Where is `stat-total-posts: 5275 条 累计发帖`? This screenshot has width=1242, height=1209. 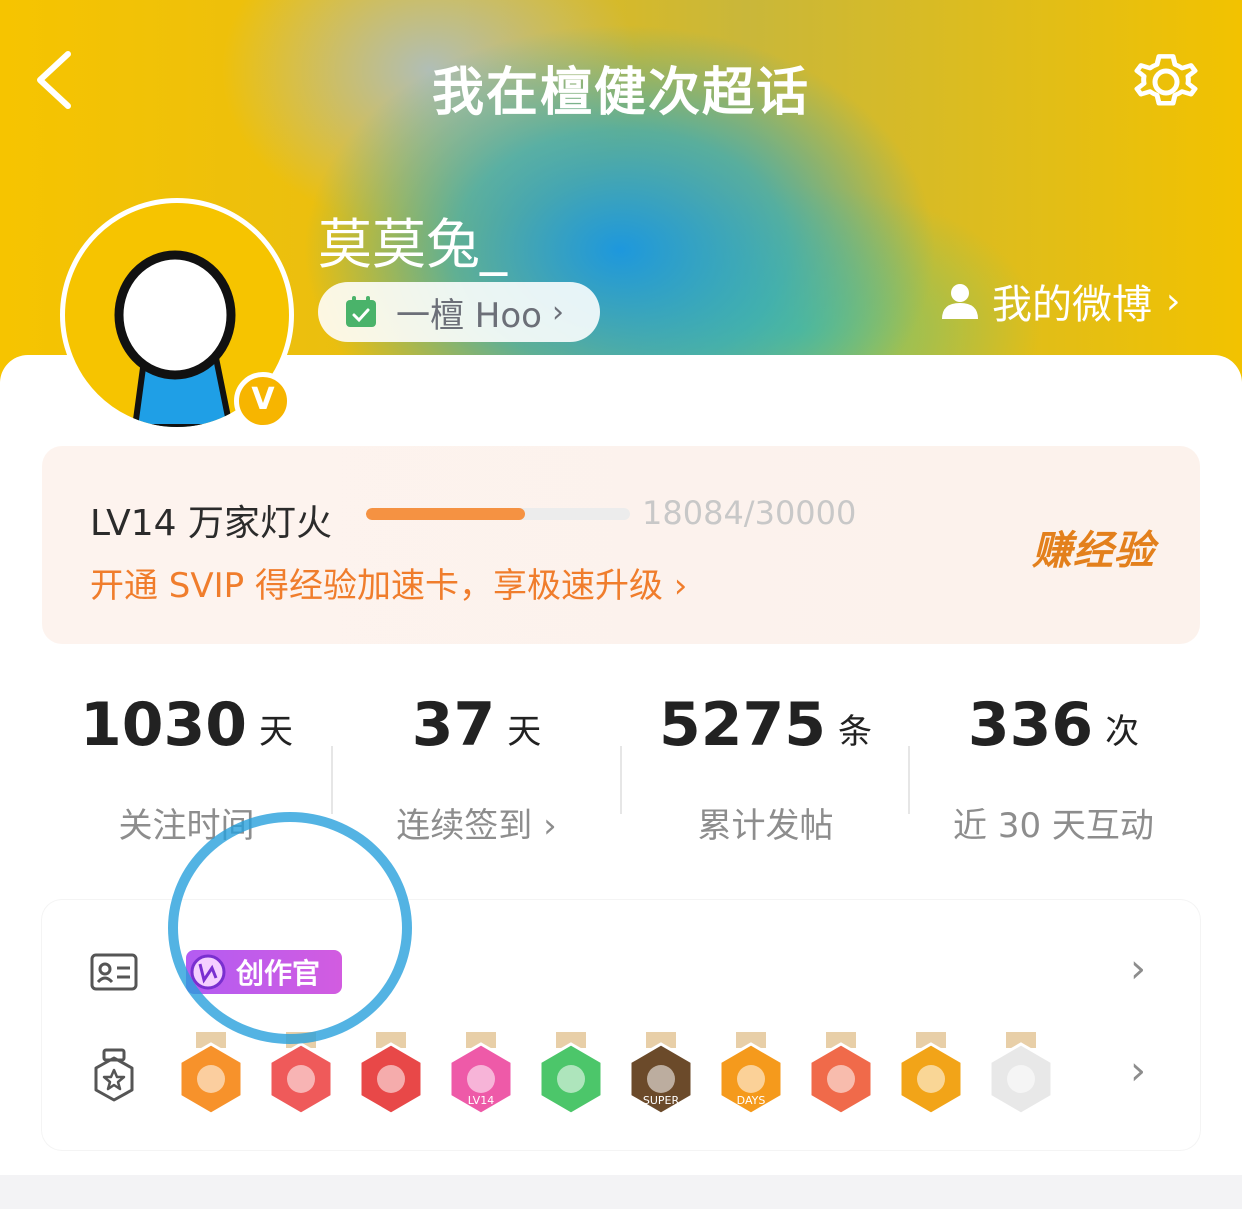 stat-total-posts: 5275 条 累计发帖 is located at coordinates (765, 768).